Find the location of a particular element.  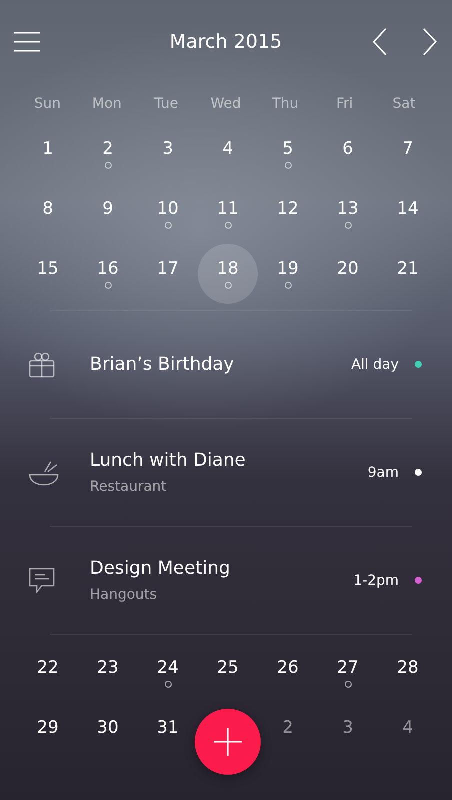

calendar-day: 15 is located at coordinates (48, 274).